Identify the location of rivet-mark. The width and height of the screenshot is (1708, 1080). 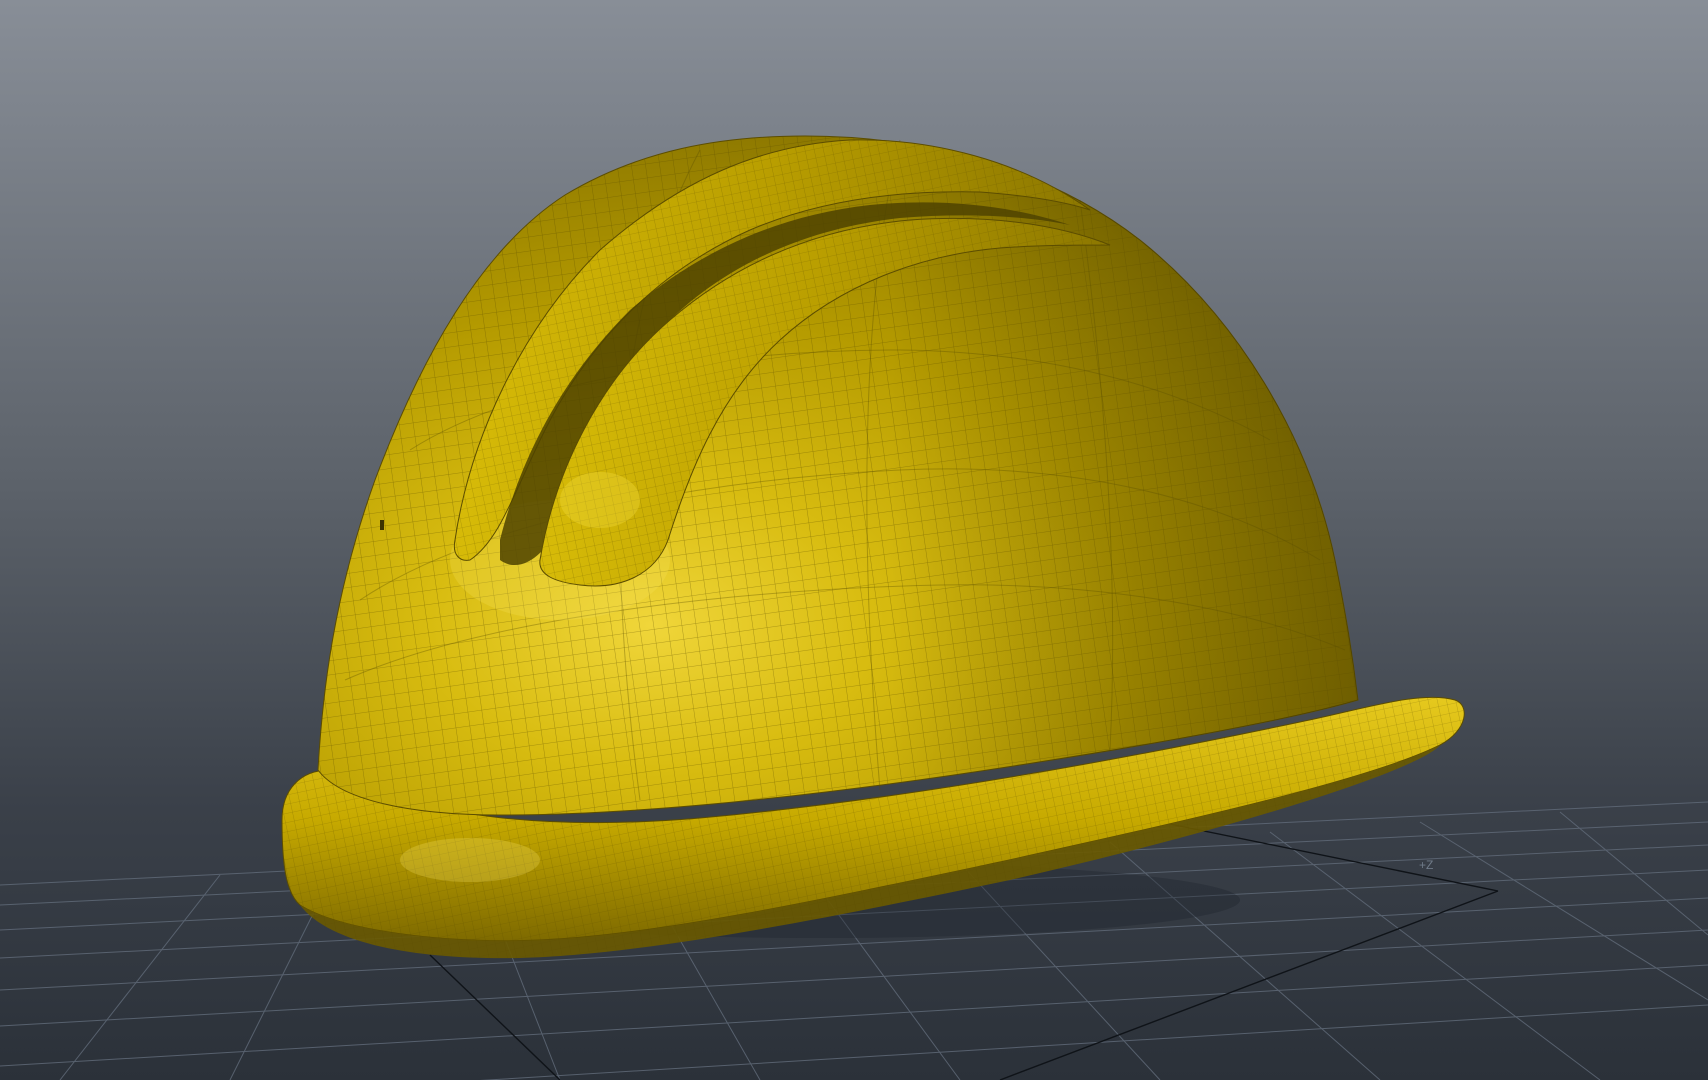
(382, 525).